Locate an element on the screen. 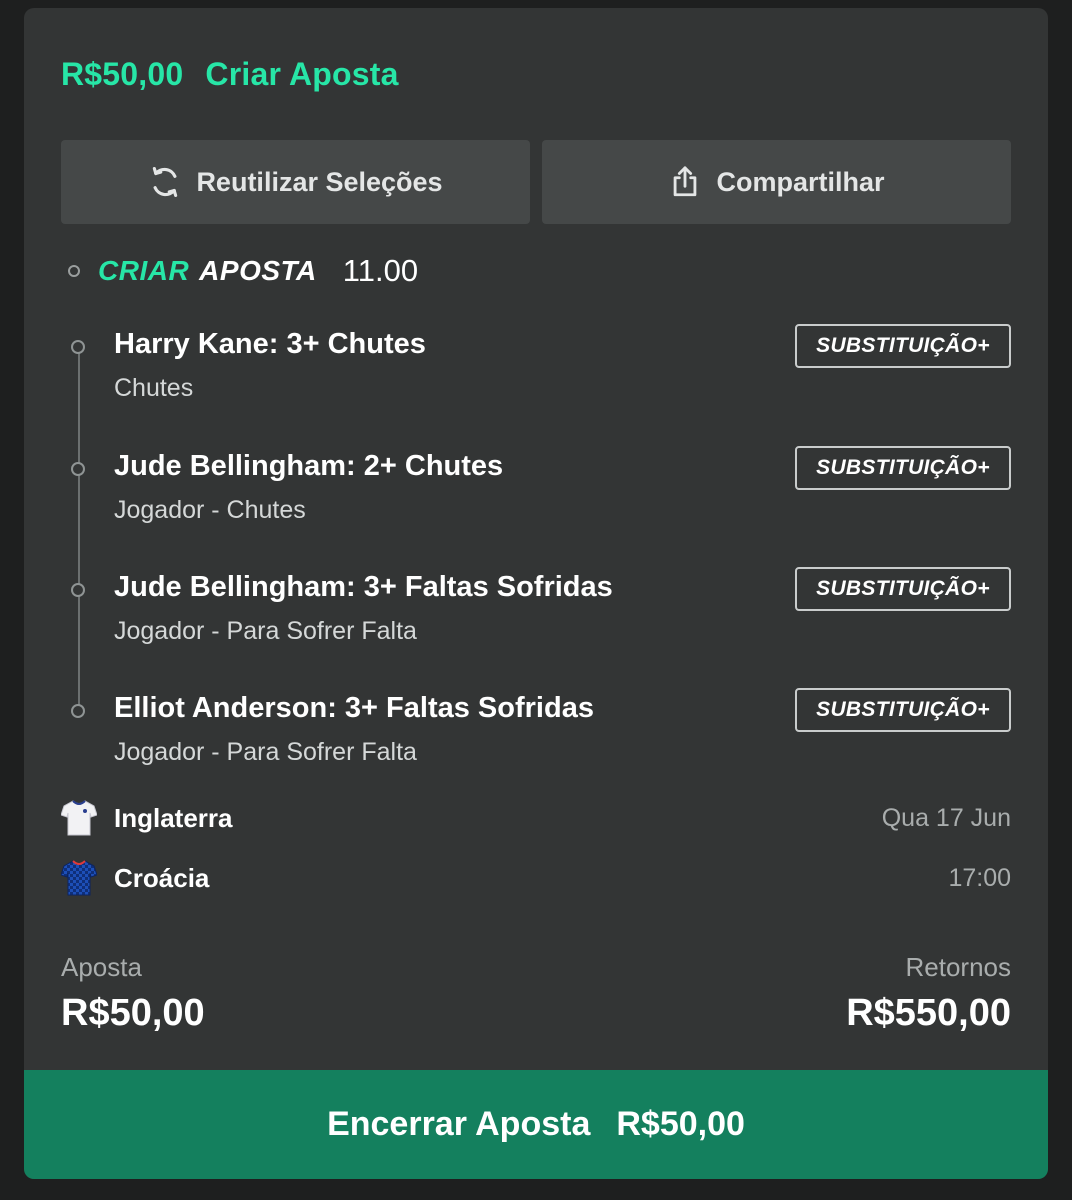 The height and width of the screenshot is (1200, 1072). selection-title: Harry Kane: 3+ Chutes is located at coordinates (270, 344).